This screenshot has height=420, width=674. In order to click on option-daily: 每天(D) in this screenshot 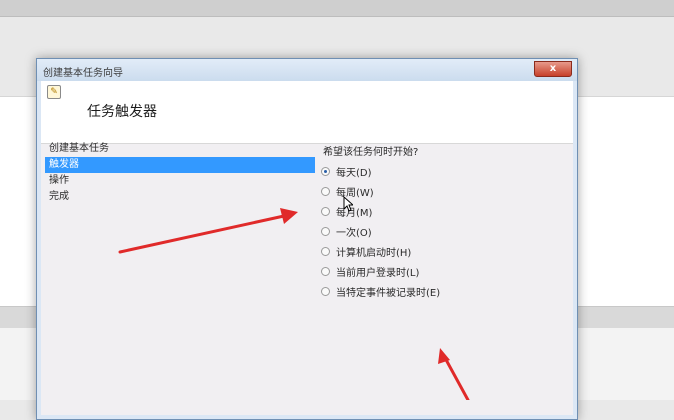, I will do `click(380, 171)`.